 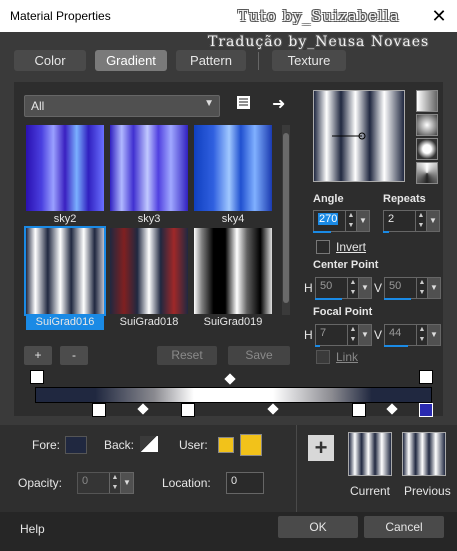 What do you see at coordinates (233, 175) in the screenshot?
I see `gradient-thumb-sky4: sky4` at bounding box center [233, 175].